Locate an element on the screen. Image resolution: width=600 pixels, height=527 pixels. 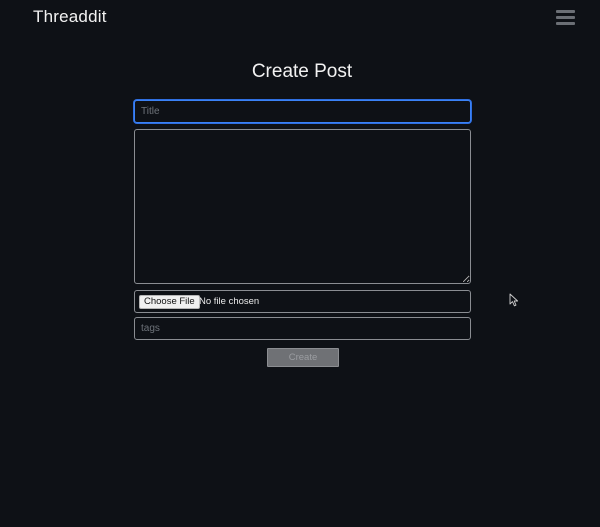
page-title: Create Post is located at coordinates (302, 71).